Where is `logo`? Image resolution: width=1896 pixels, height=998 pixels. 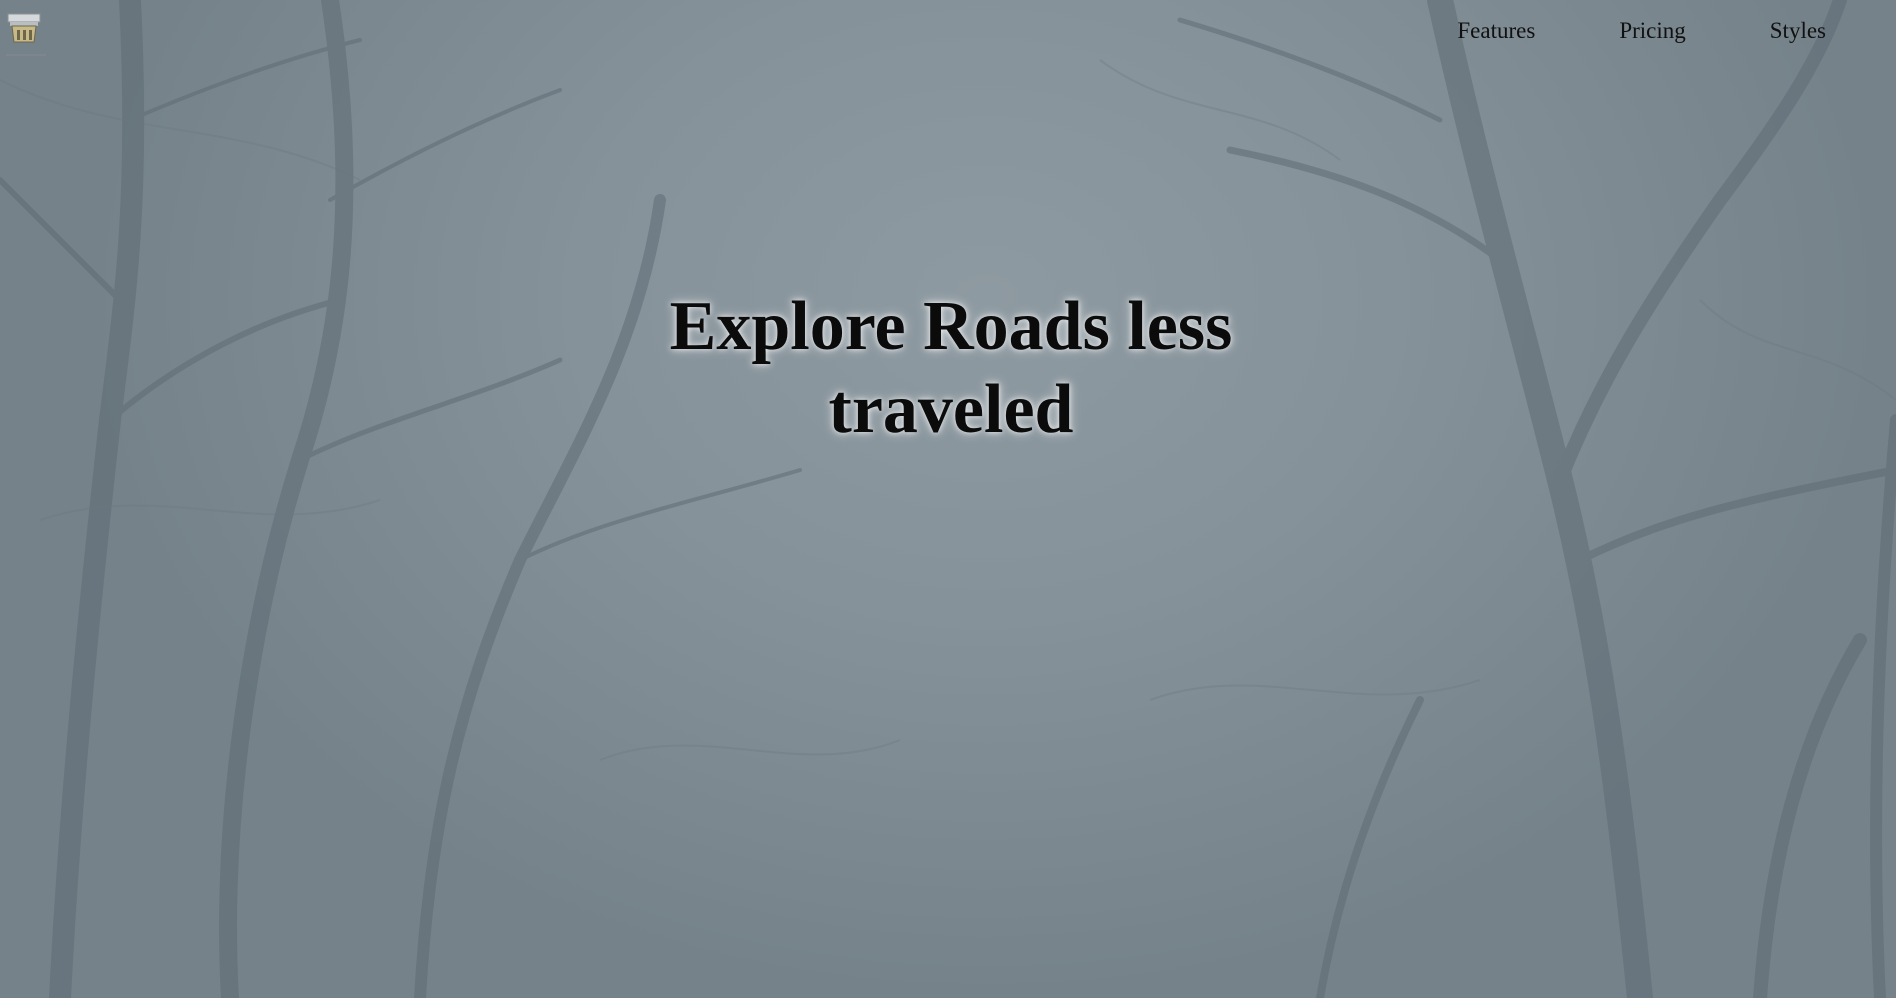 logo is located at coordinates (26, 36).